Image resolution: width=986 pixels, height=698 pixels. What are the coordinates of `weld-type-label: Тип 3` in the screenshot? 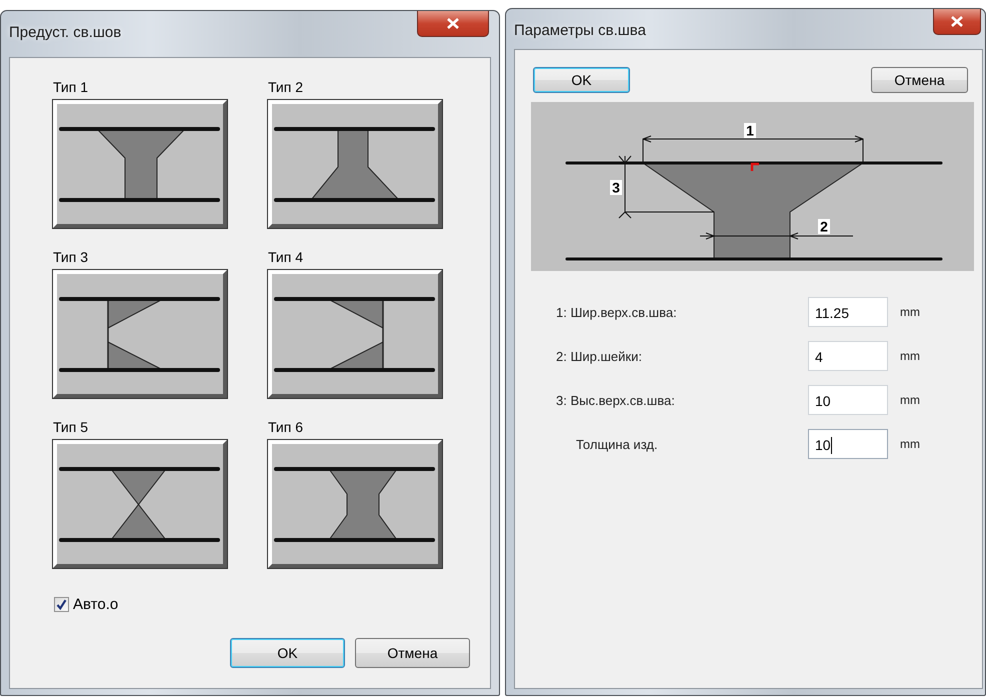 It's located at (70, 257).